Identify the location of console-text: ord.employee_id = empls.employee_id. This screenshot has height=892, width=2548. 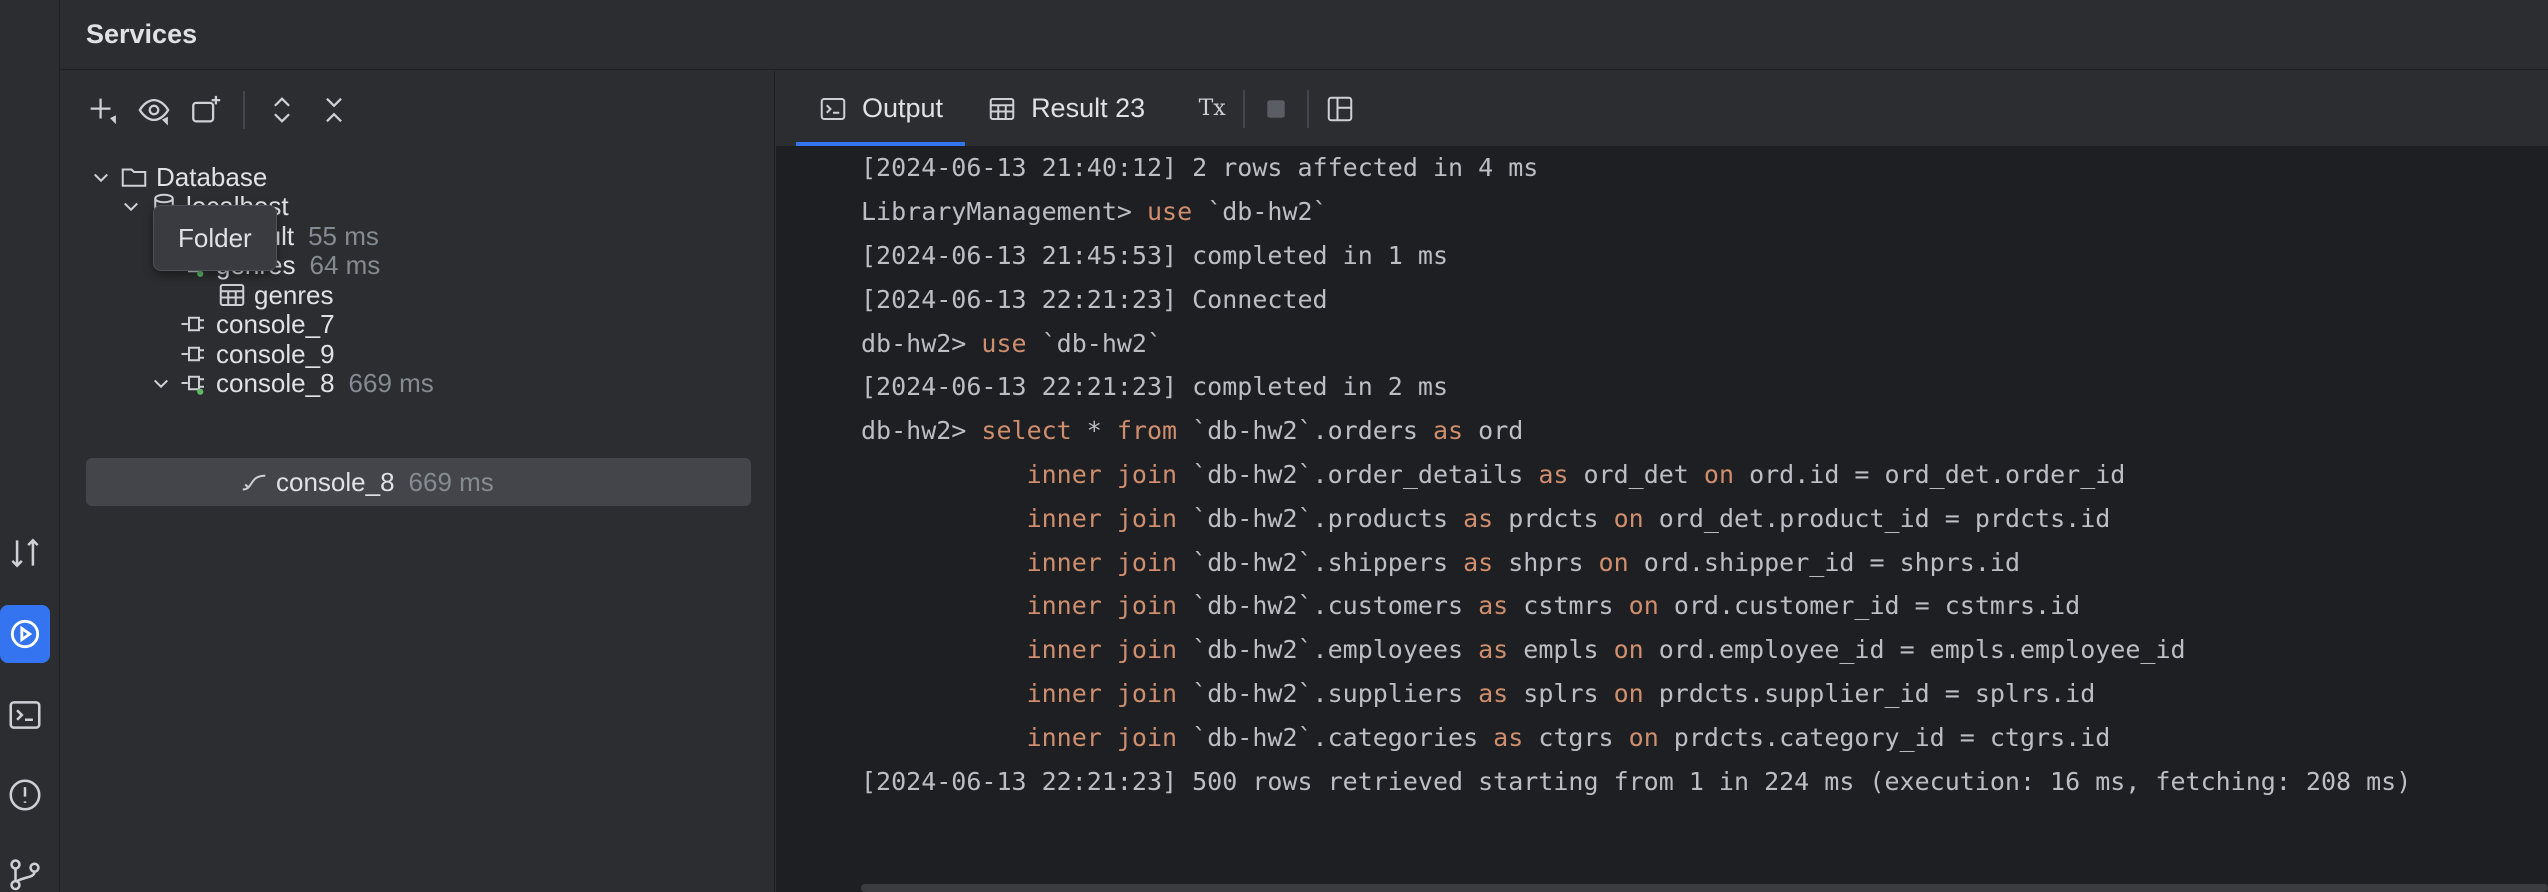
(1914, 650).